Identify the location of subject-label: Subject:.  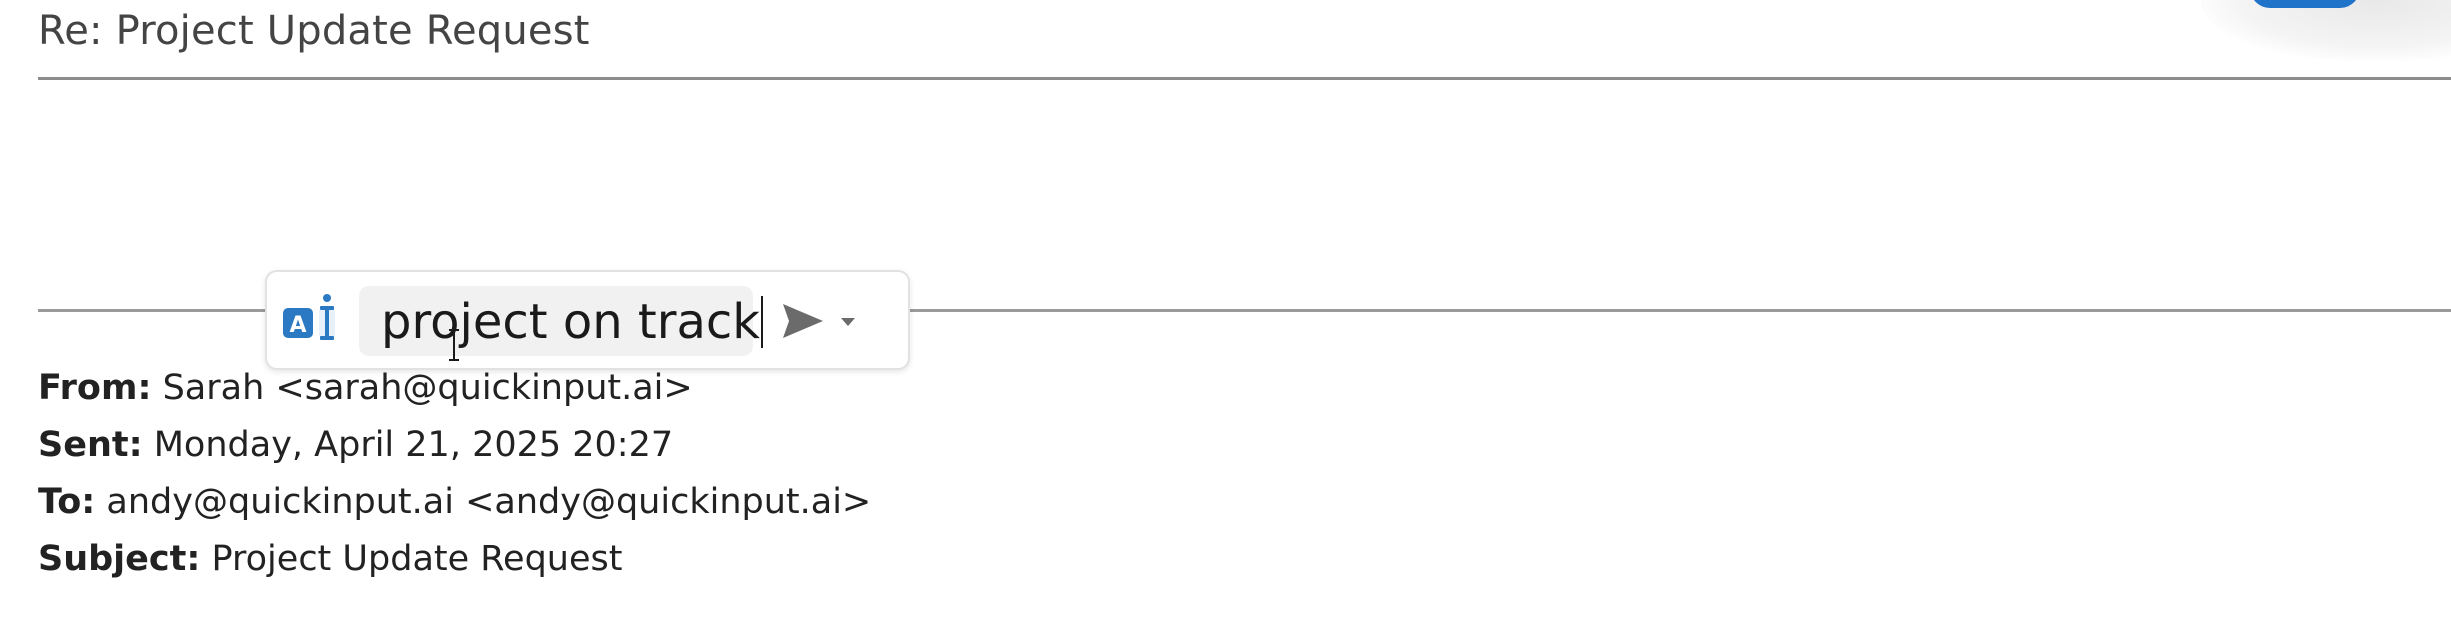
(119, 559).